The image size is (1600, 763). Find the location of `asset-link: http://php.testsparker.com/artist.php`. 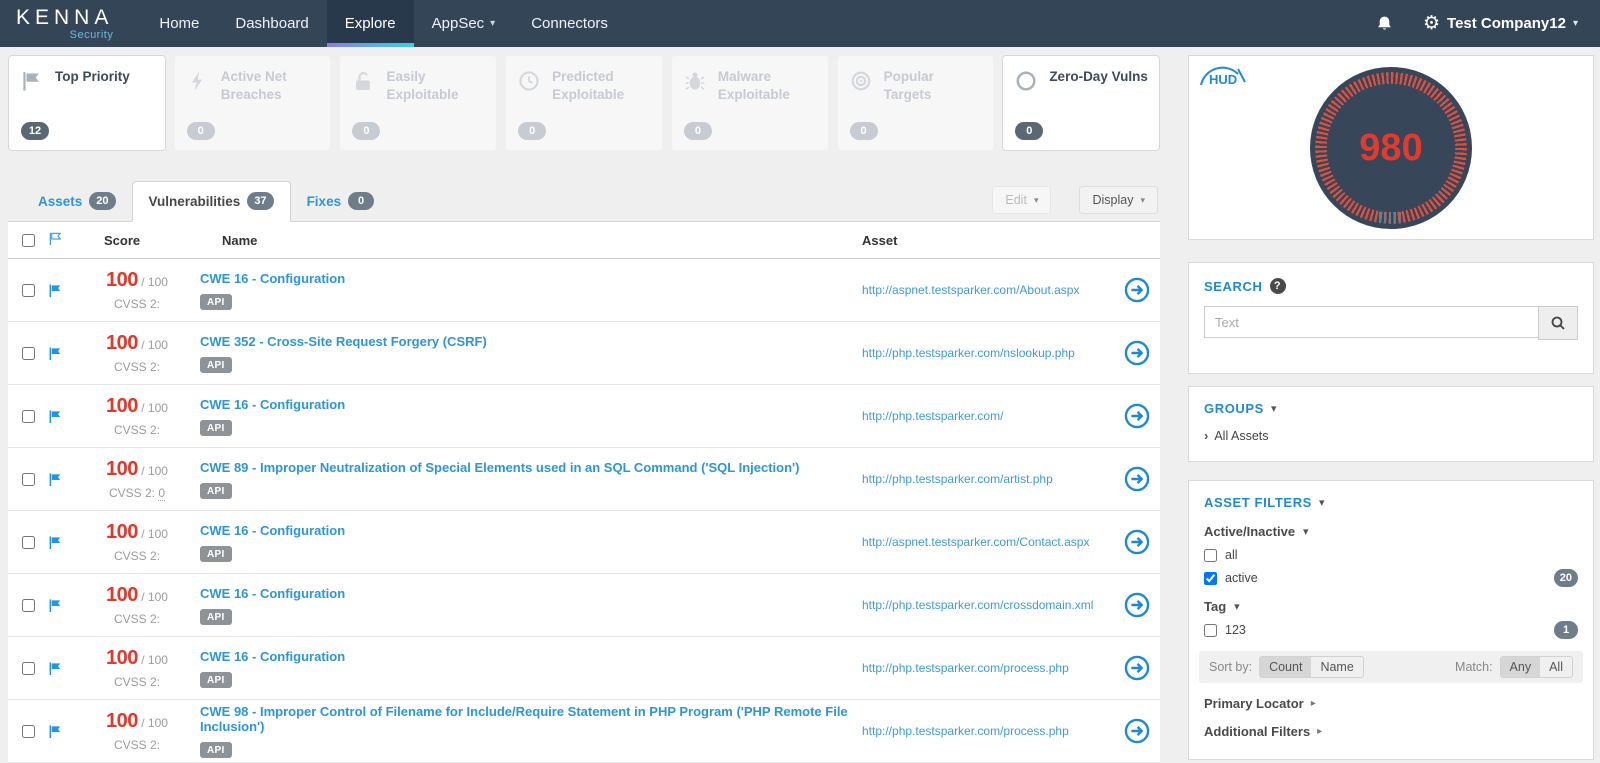

asset-link: http://php.testsparker.com/artist.php is located at coordinates (957, 479).